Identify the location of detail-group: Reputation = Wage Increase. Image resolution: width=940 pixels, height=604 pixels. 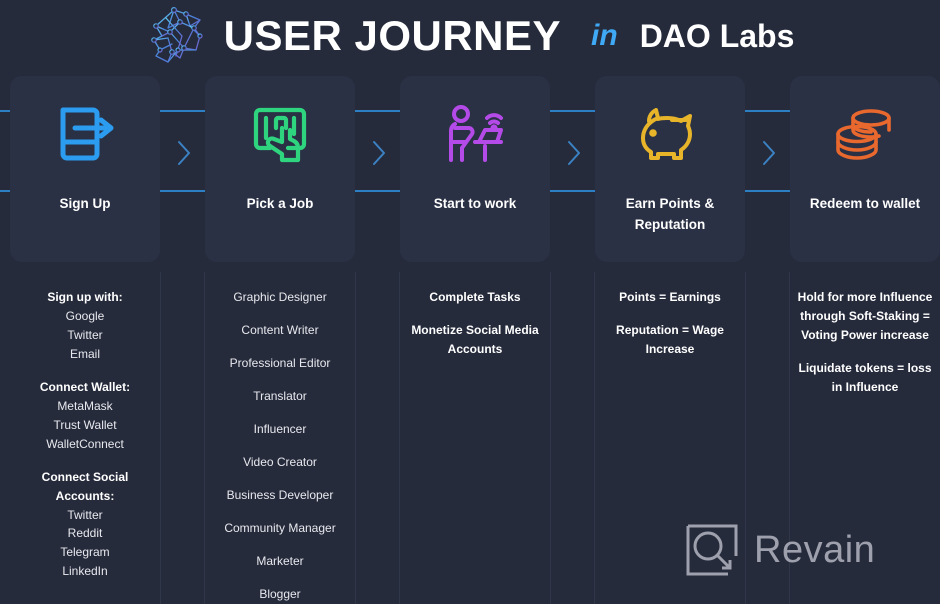
(670, 340).